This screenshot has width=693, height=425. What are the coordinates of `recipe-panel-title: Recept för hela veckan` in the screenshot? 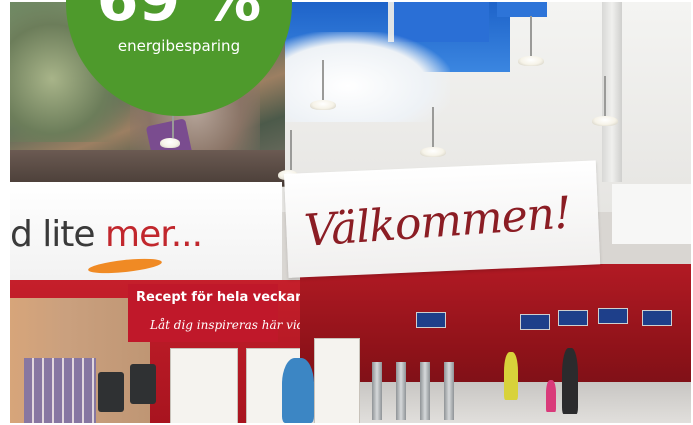 It's located at (220, 297).